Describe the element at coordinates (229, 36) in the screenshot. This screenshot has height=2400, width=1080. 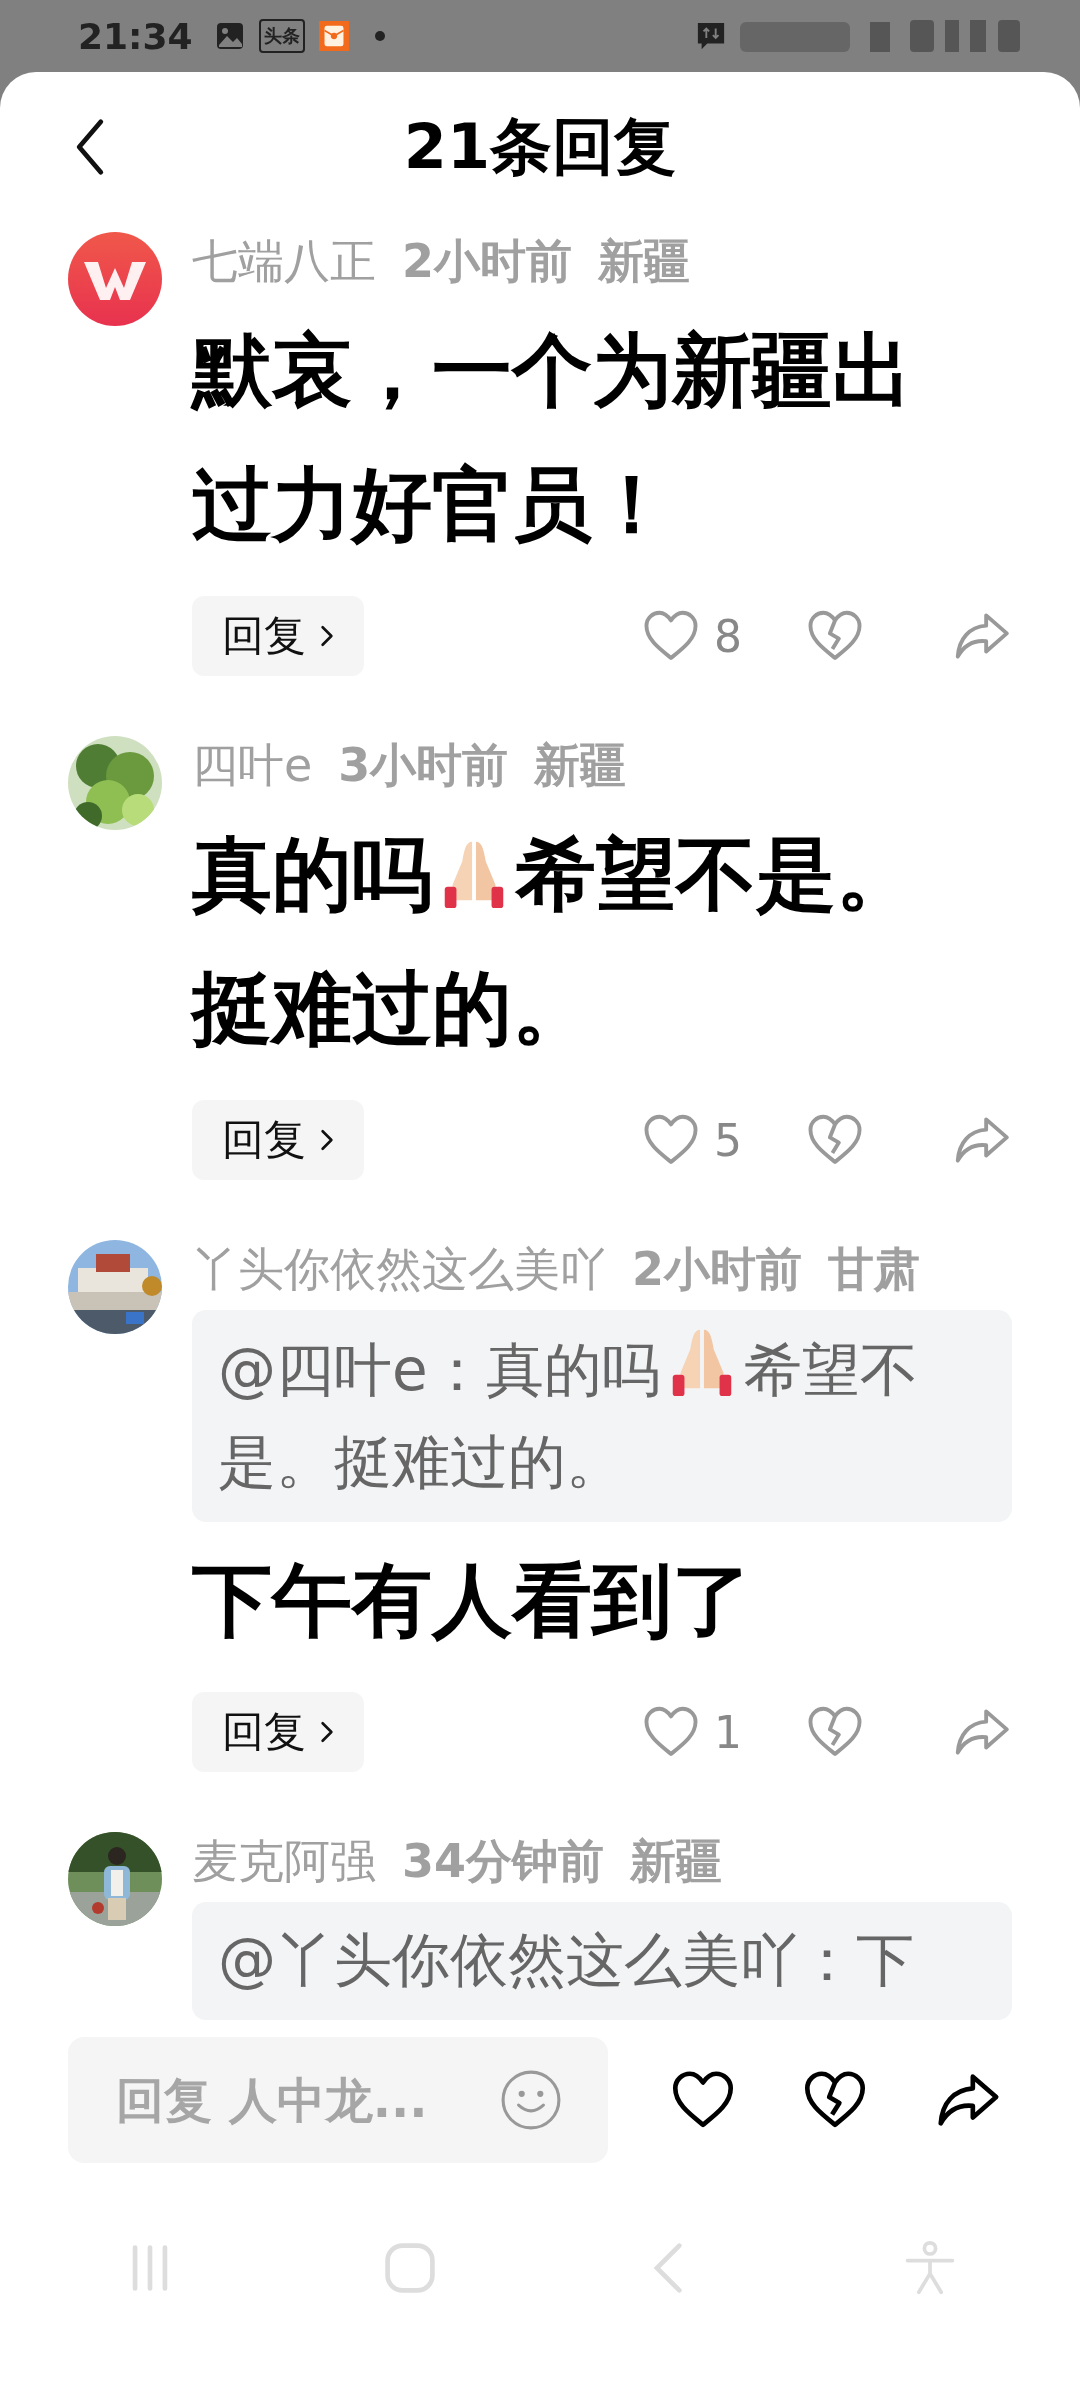
I see `image-icon` at that location.